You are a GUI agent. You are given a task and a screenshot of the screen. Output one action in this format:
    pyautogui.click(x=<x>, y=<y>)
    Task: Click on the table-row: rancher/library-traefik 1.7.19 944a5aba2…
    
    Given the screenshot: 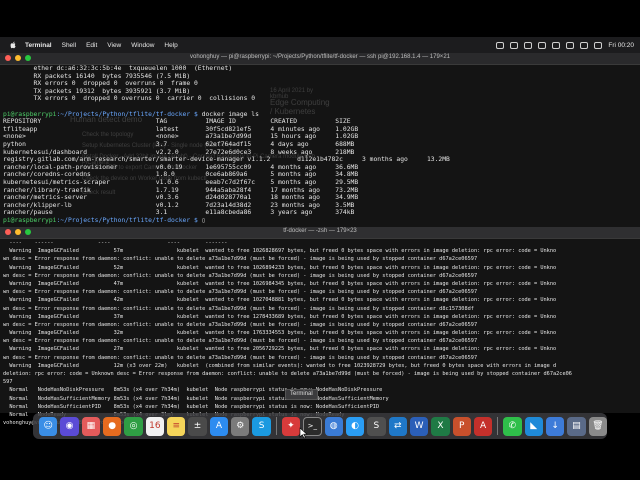 What is the action you would take?
    pyautogui.click(x=184, y=190)
    